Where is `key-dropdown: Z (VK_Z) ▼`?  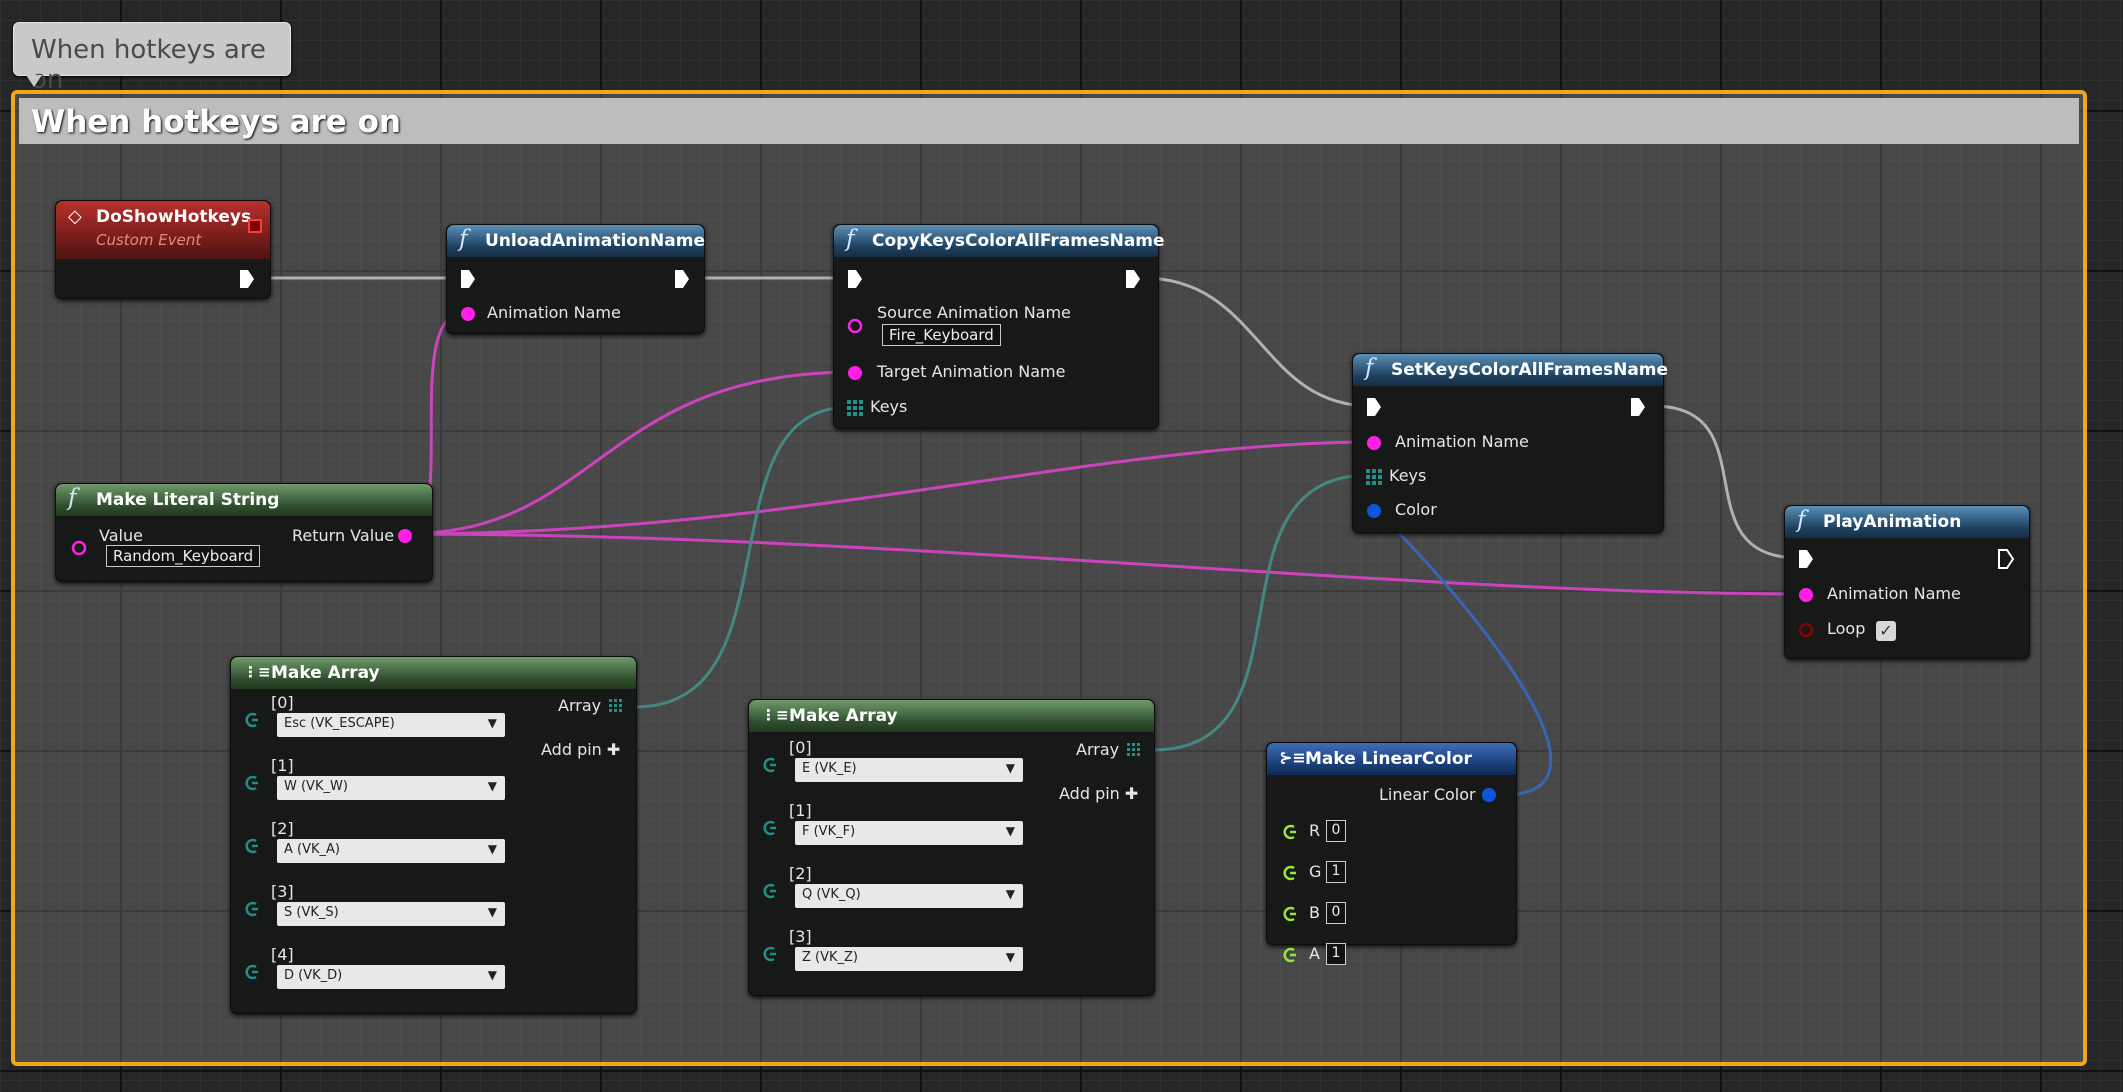
key-dropdown: Z (VK_Z) ▼ is located at coordinates (909, 959).